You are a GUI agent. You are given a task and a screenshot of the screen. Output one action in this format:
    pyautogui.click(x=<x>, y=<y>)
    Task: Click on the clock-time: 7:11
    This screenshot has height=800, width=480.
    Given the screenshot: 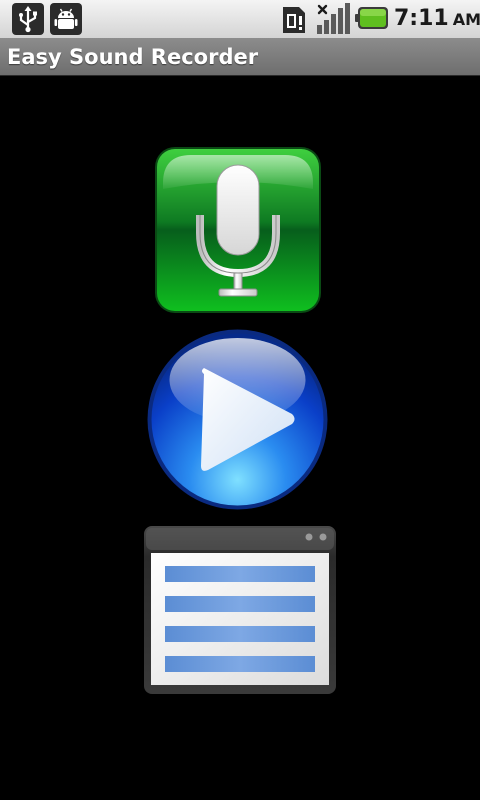 What is the action you would take?
    pyautogui.click(x=421, y=18)
    